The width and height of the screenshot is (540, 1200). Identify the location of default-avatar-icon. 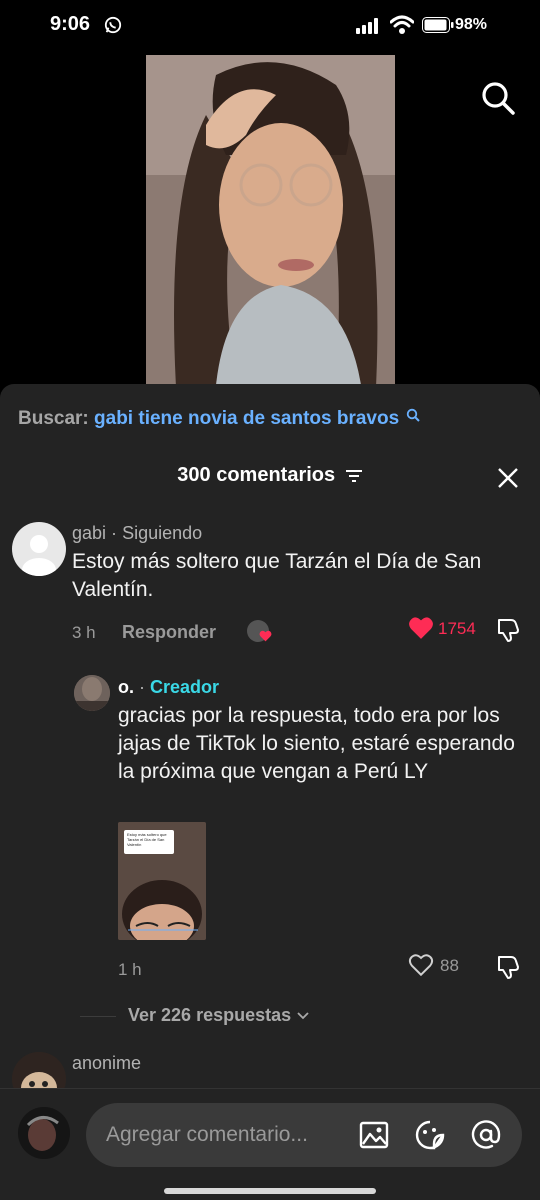
(39, 555).